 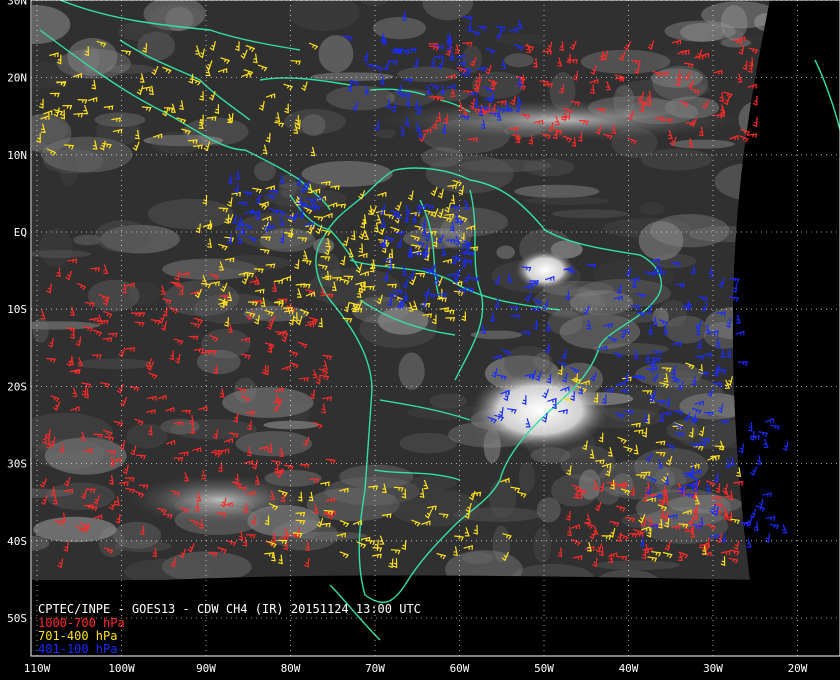 What do you see at coordinates (460, 668) in the screenshot?
I see `longitude-label: 60W` at bounding box center [460, 668].